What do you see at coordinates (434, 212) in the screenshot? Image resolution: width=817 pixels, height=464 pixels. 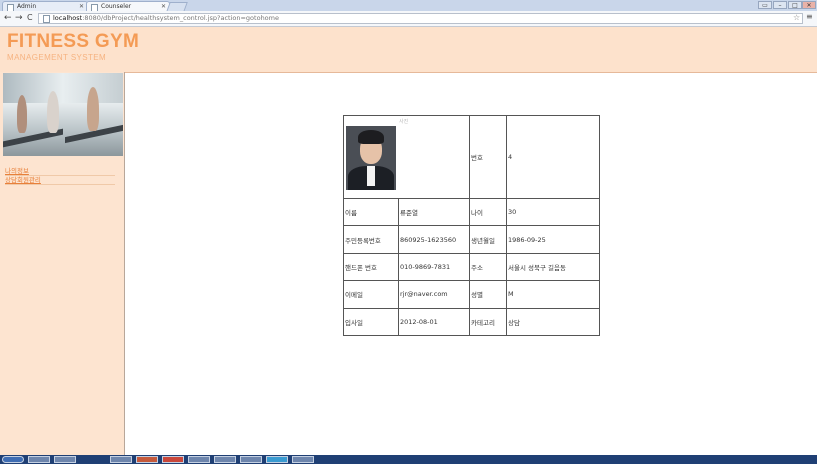 I see `value-name: 류준열` at bounding box center [434, 212].